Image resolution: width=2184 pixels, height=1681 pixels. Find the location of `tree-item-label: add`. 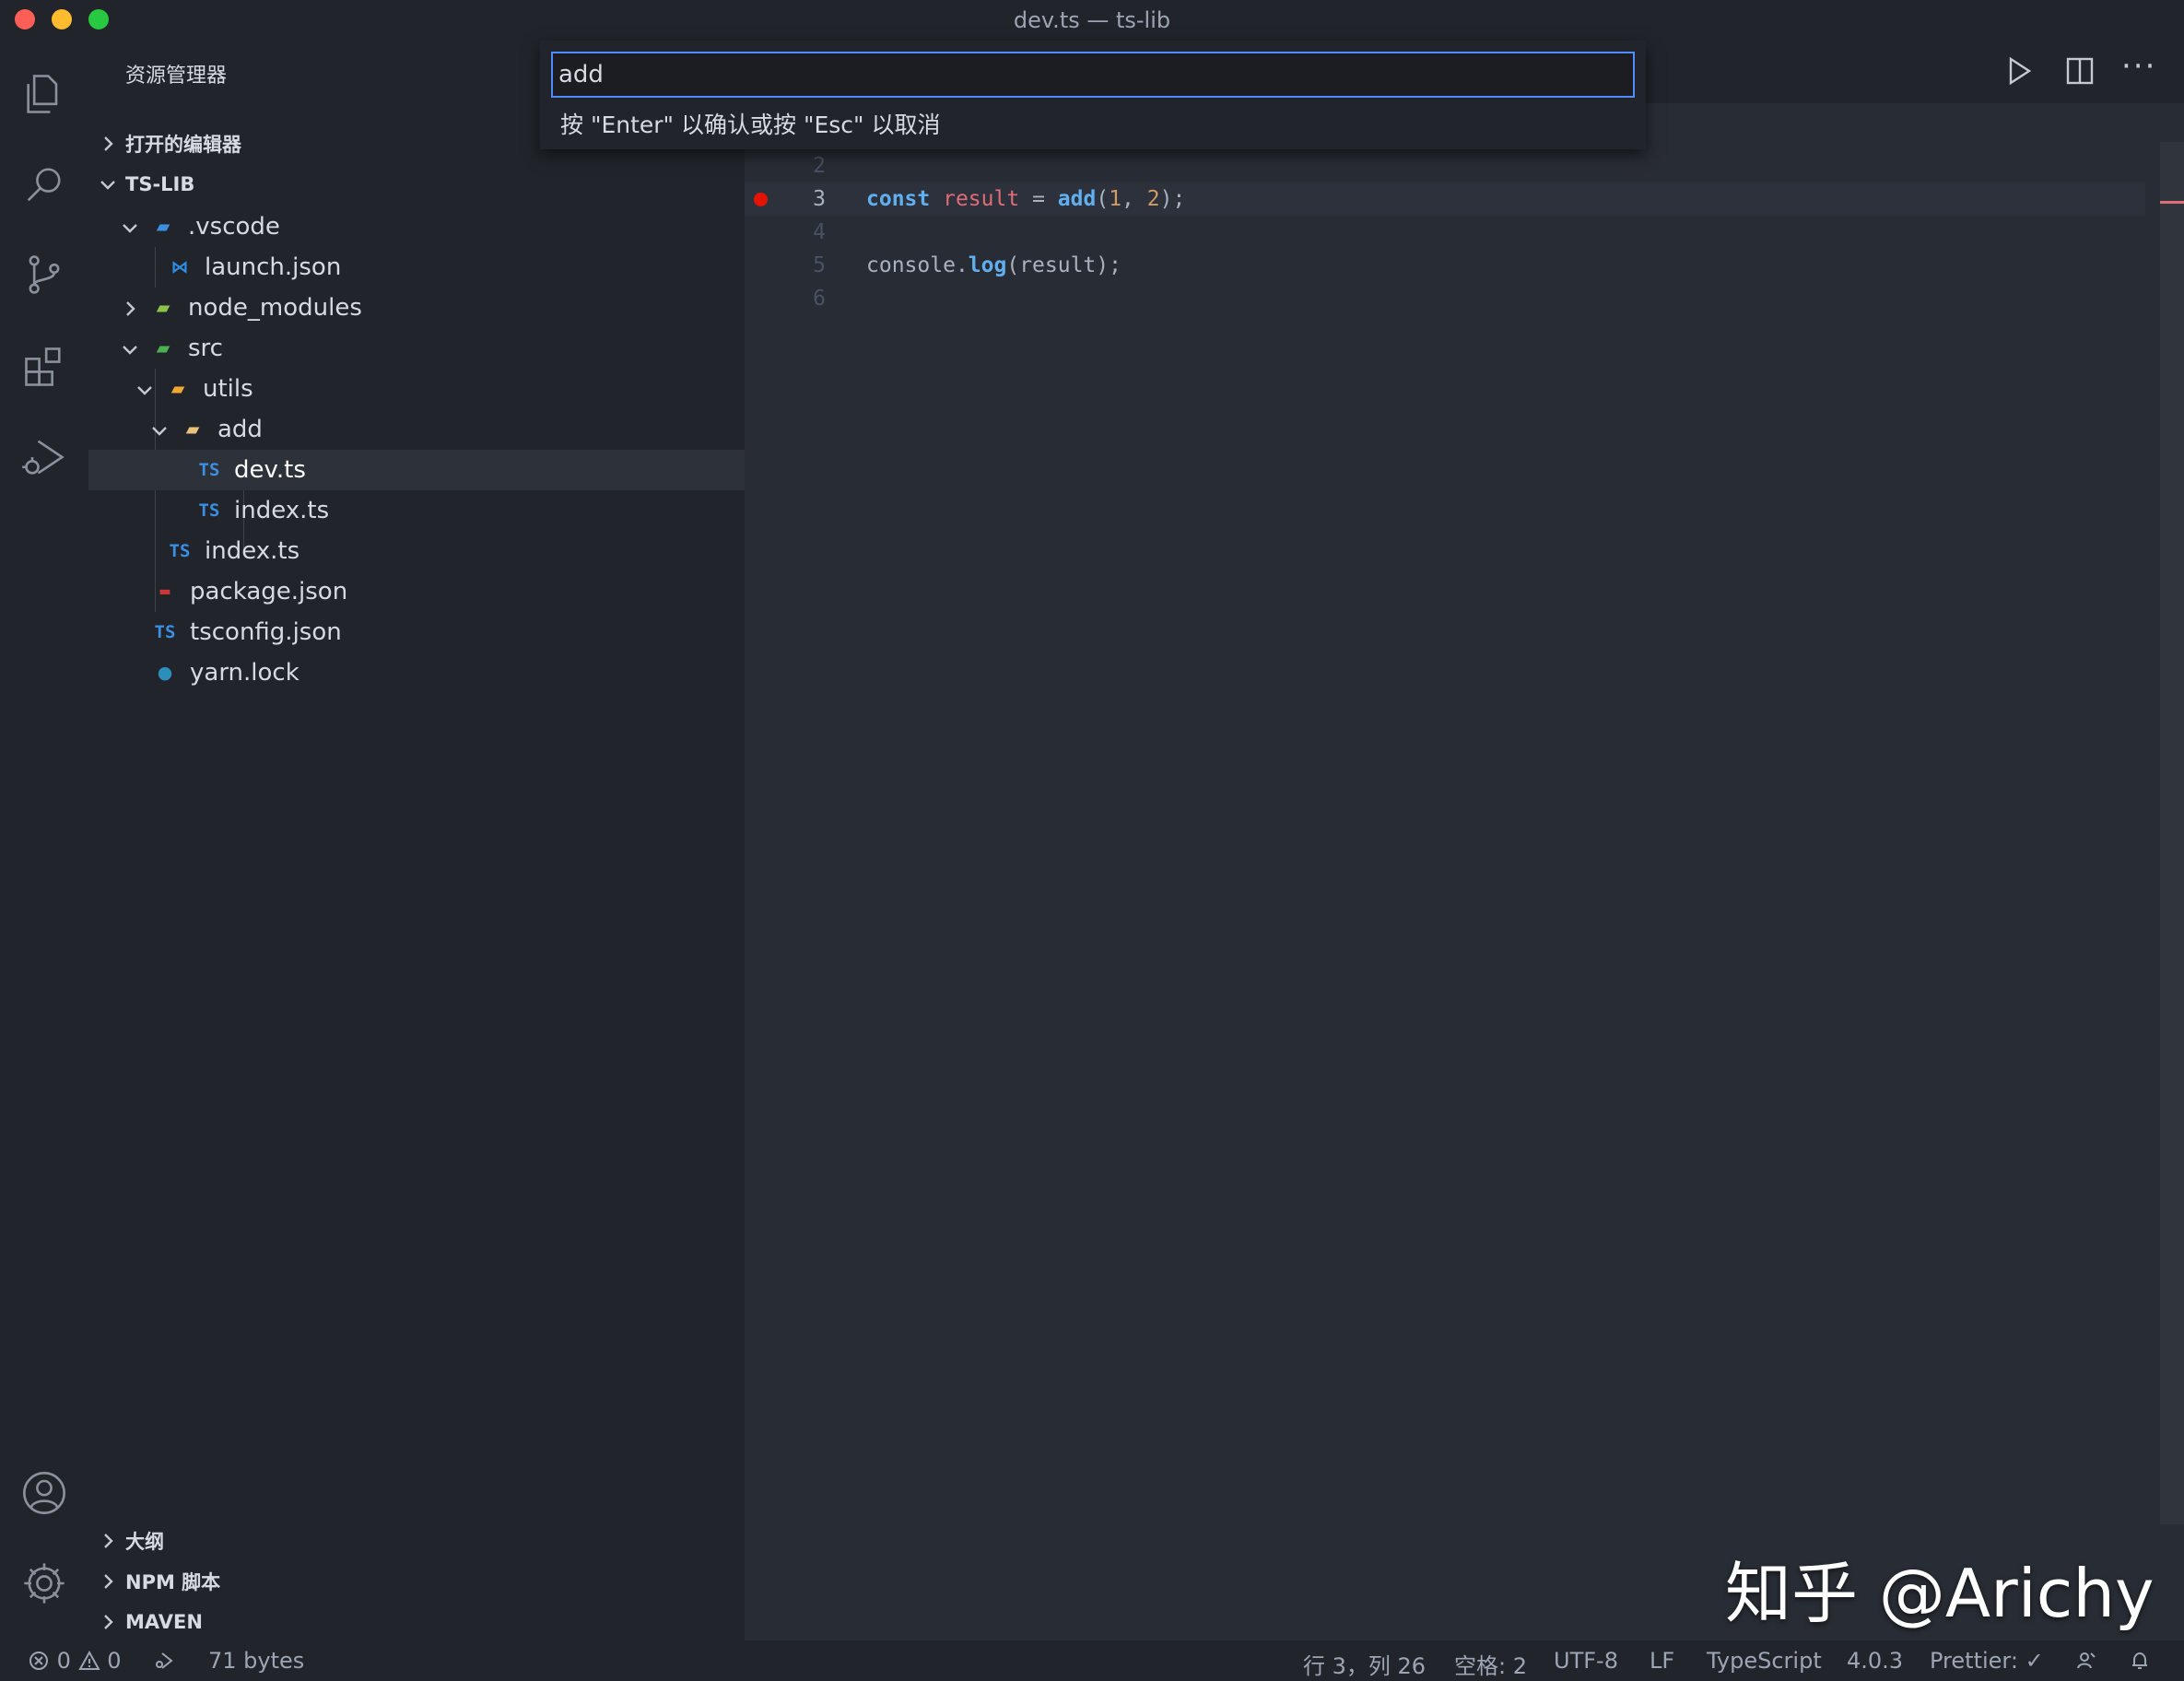

tree-item-label: add is located at coordinates (240, 430).